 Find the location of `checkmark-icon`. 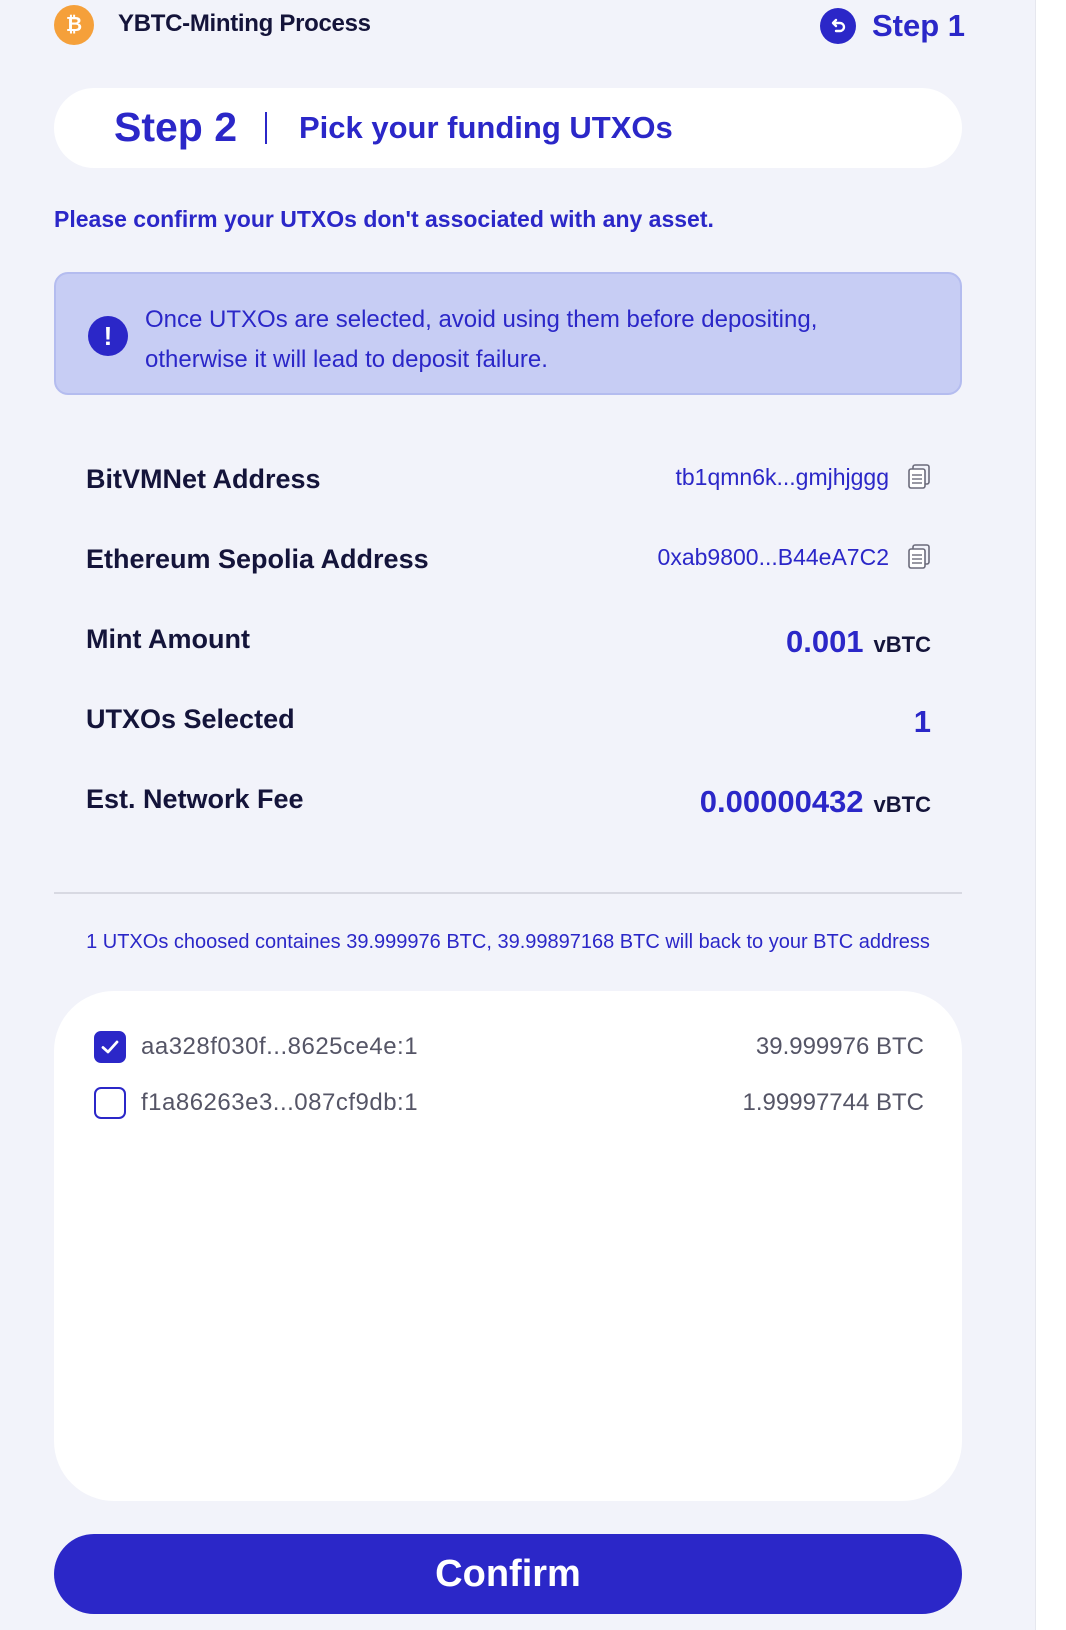

checkmark-icon is located at coordinates (110, 1047).